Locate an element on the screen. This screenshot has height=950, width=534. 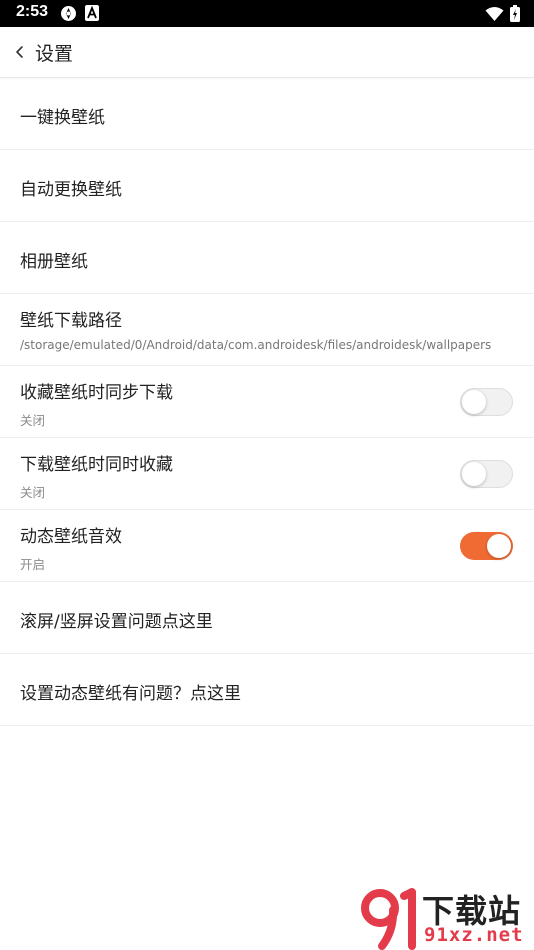
setting-scroll-orientation-help: 滚屏/竖屏设置问题点这里 is located at coordinates (267, 618).